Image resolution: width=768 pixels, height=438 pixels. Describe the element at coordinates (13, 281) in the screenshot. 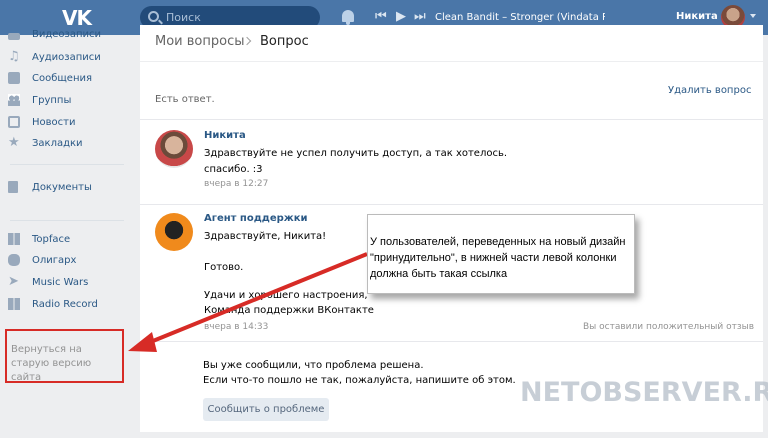

I see `rocket-icon: ➤` at that location.